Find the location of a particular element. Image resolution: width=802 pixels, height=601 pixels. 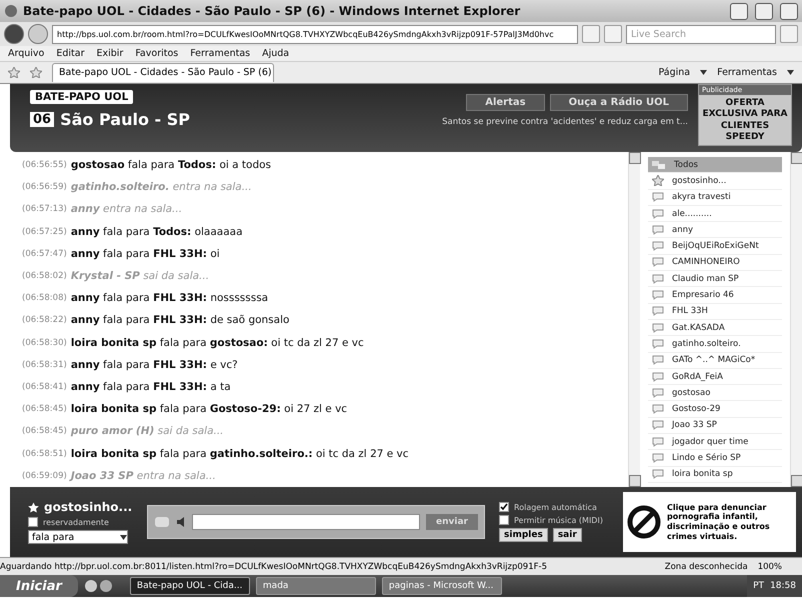

header-button: Ouça a Rádio UOL is located at coordinates (619, 102).